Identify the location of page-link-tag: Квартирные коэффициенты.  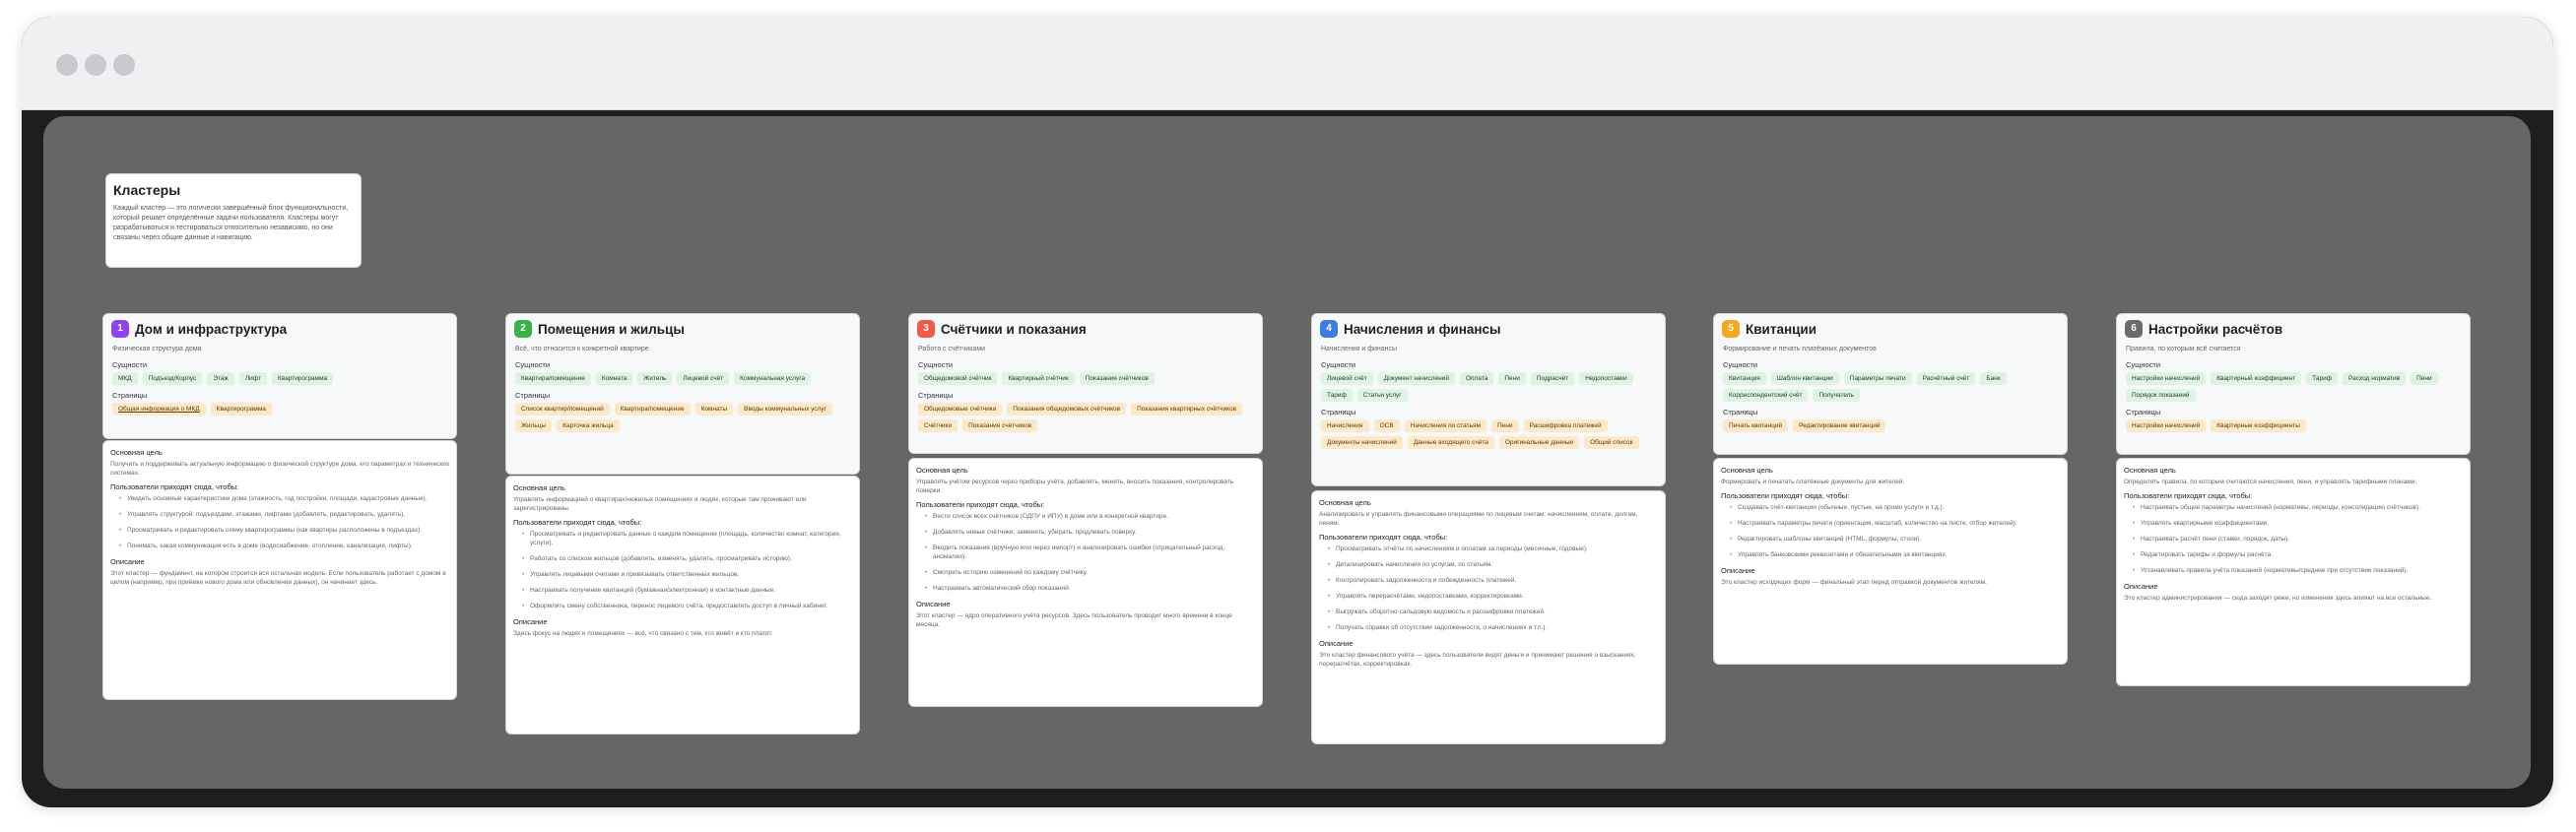
(2259, 425).